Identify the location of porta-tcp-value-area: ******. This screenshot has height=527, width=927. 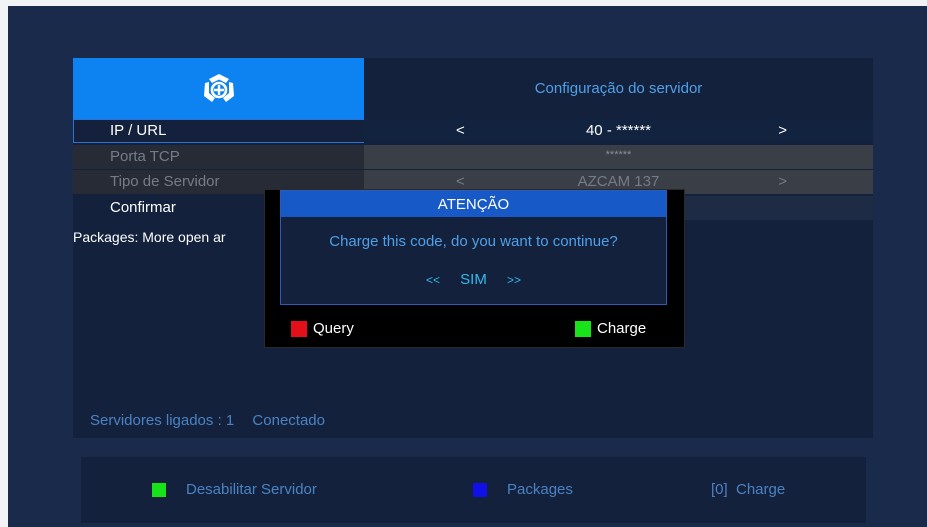
(618, 157).